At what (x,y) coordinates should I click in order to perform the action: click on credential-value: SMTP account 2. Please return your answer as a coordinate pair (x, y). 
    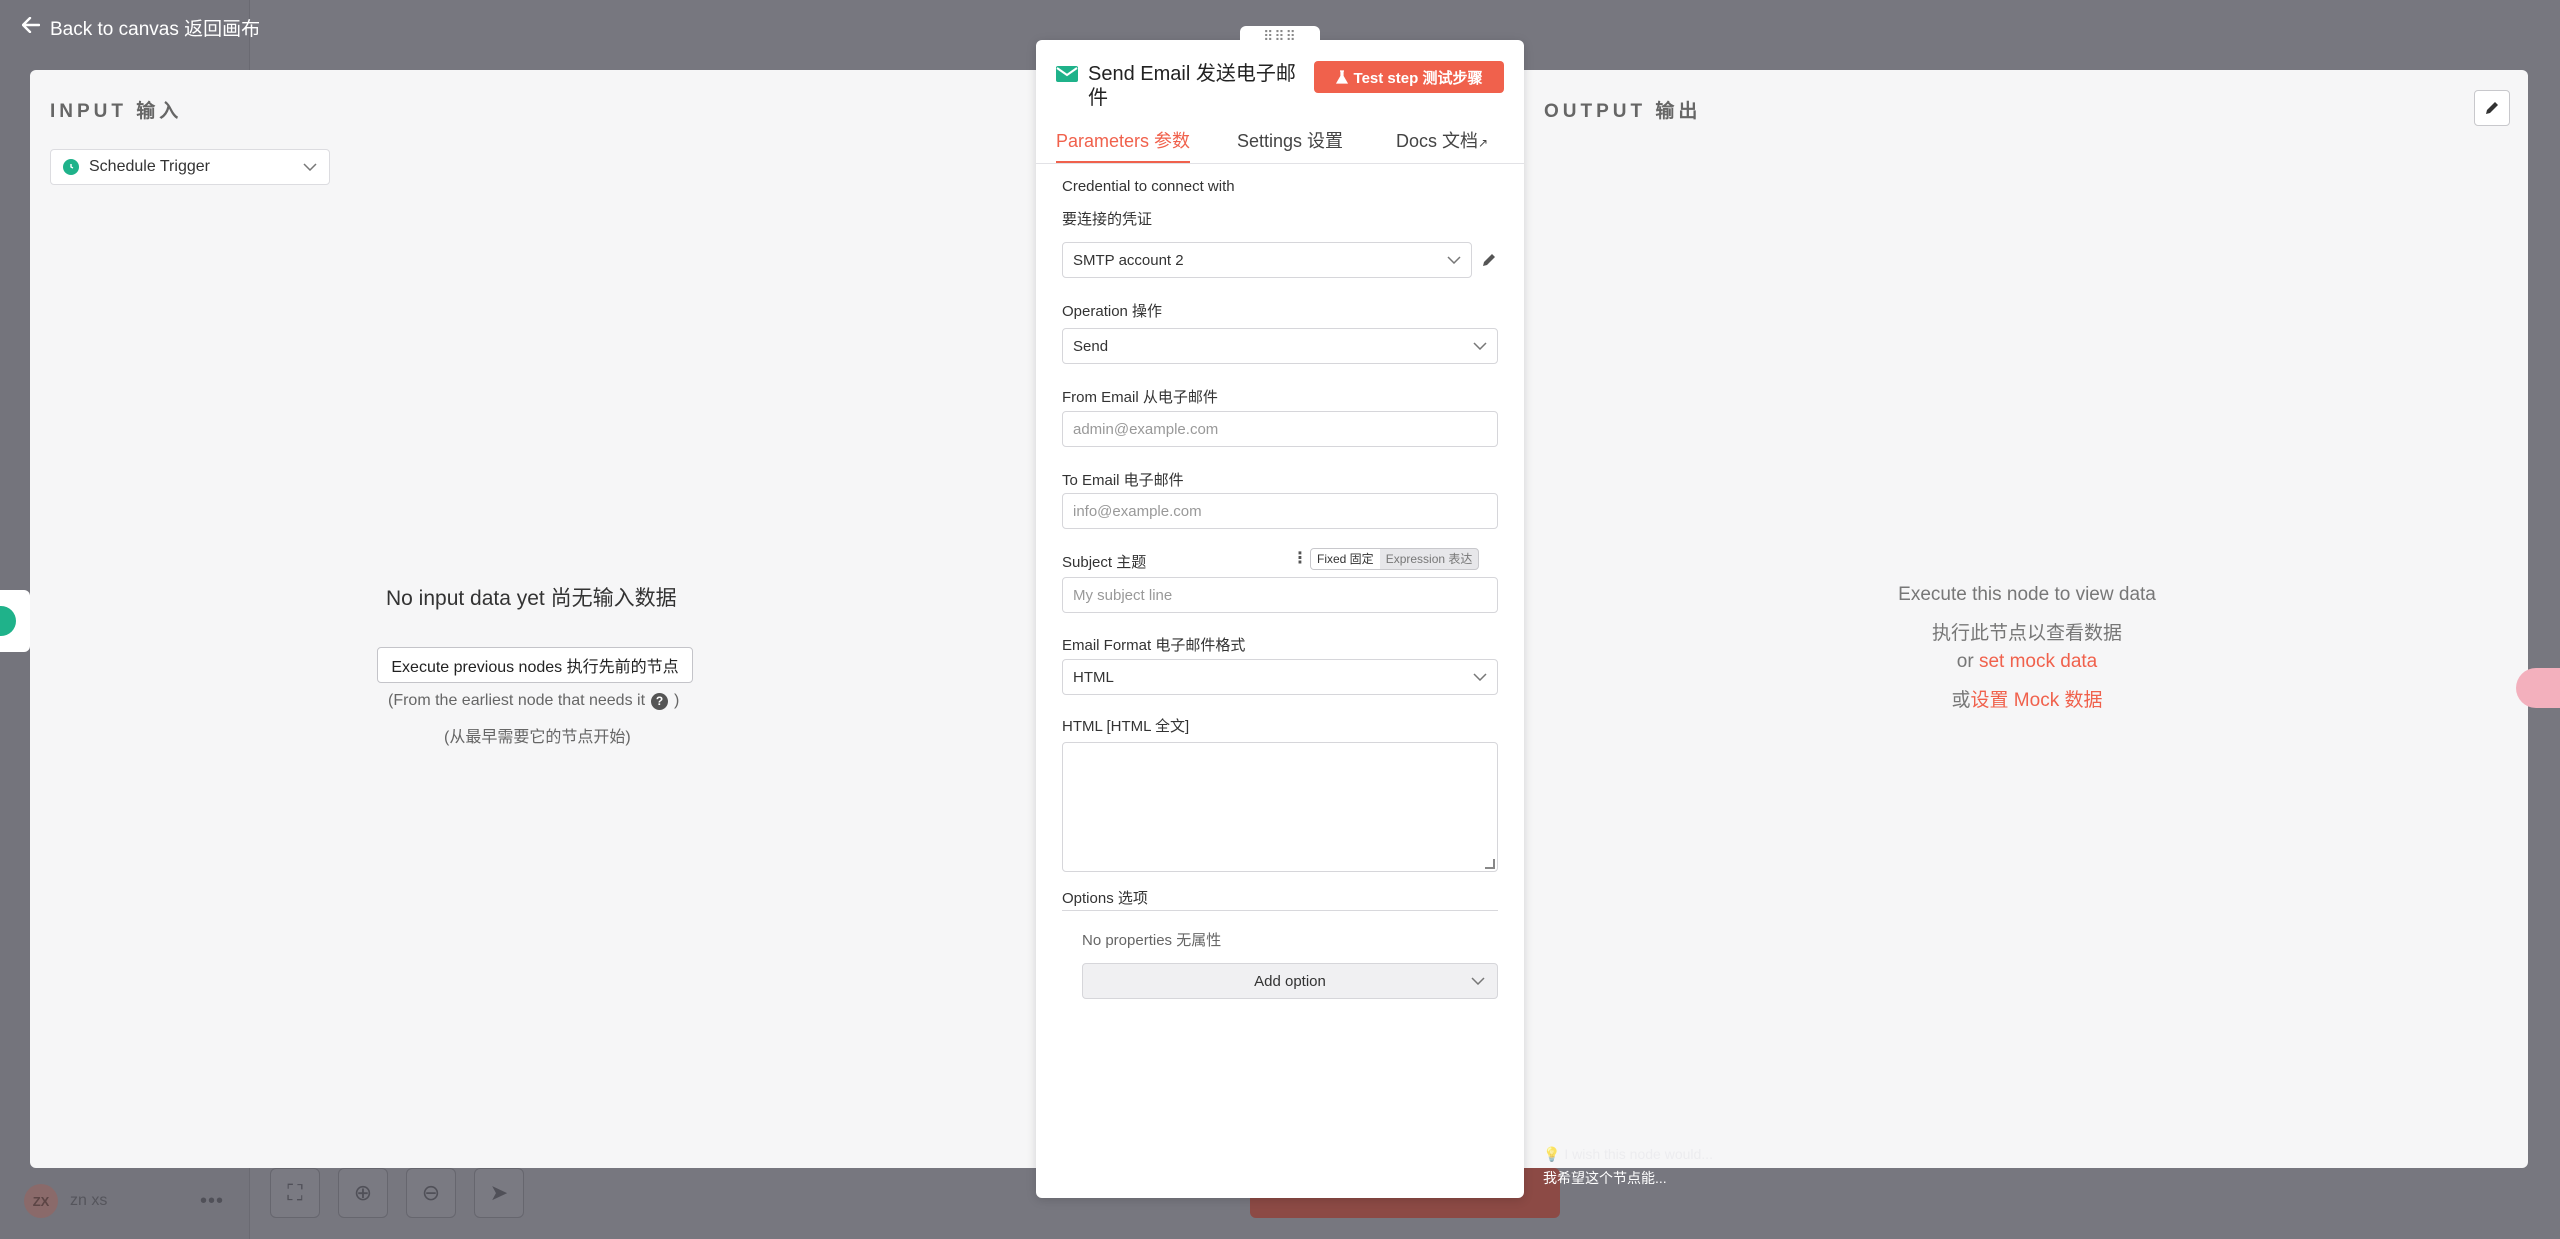
    Looking at the image, I should click on (1128, 260).